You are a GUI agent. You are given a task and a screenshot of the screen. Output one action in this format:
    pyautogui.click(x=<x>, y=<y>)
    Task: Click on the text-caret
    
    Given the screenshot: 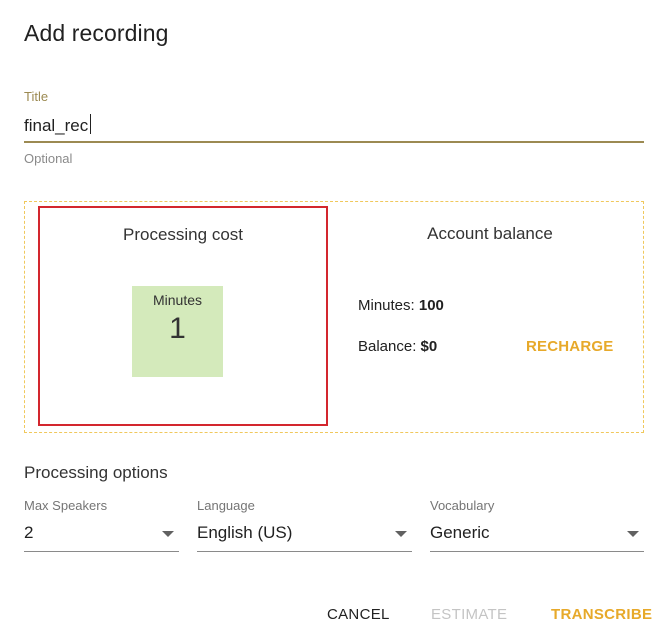 What is the action you would take?
    pyautogui.click(x=90, y=124)
    